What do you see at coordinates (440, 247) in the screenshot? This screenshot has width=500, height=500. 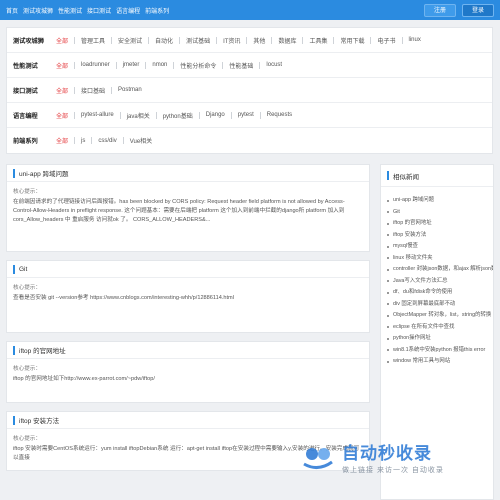 I see `related-news-item: mysql慢查` at bounding box center [440, 247].